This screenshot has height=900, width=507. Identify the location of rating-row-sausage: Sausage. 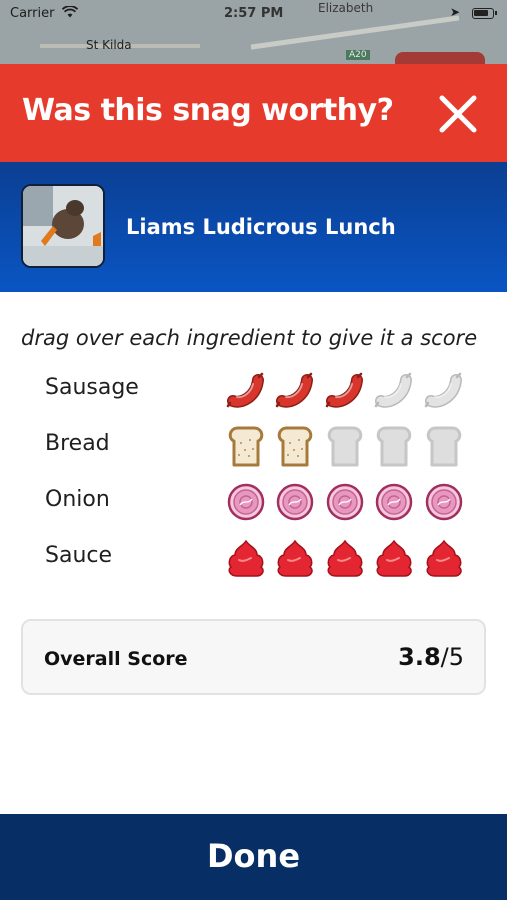
(253, 390).